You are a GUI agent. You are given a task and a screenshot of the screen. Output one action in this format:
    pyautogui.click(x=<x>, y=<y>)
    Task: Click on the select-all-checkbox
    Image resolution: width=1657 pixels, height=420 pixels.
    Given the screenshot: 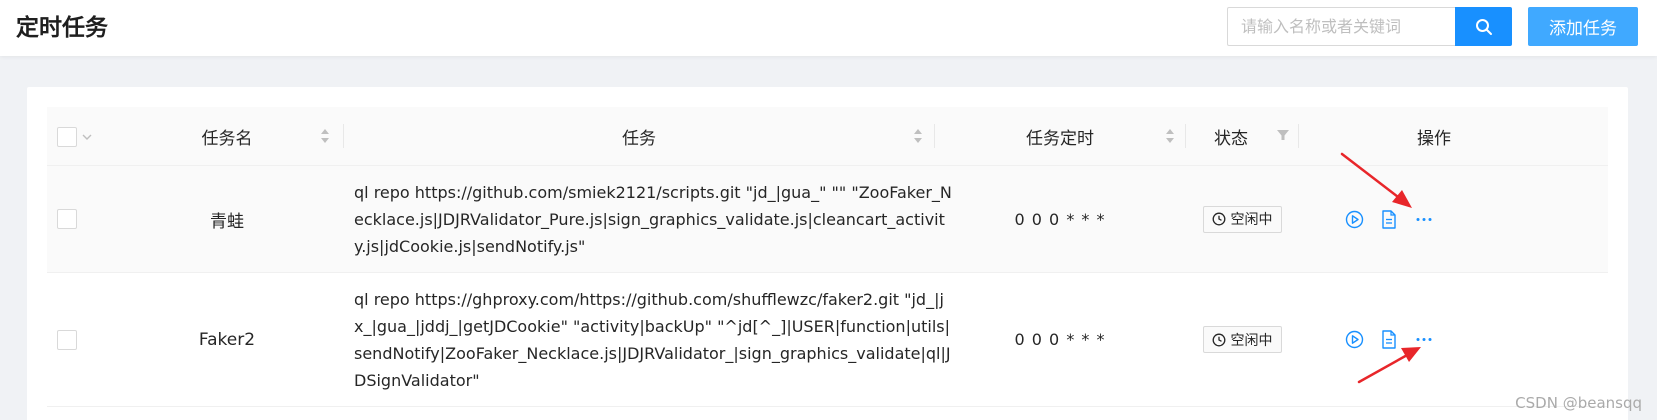 What is the action you would take?
    pyautogui.click(x=67, y=136)
    